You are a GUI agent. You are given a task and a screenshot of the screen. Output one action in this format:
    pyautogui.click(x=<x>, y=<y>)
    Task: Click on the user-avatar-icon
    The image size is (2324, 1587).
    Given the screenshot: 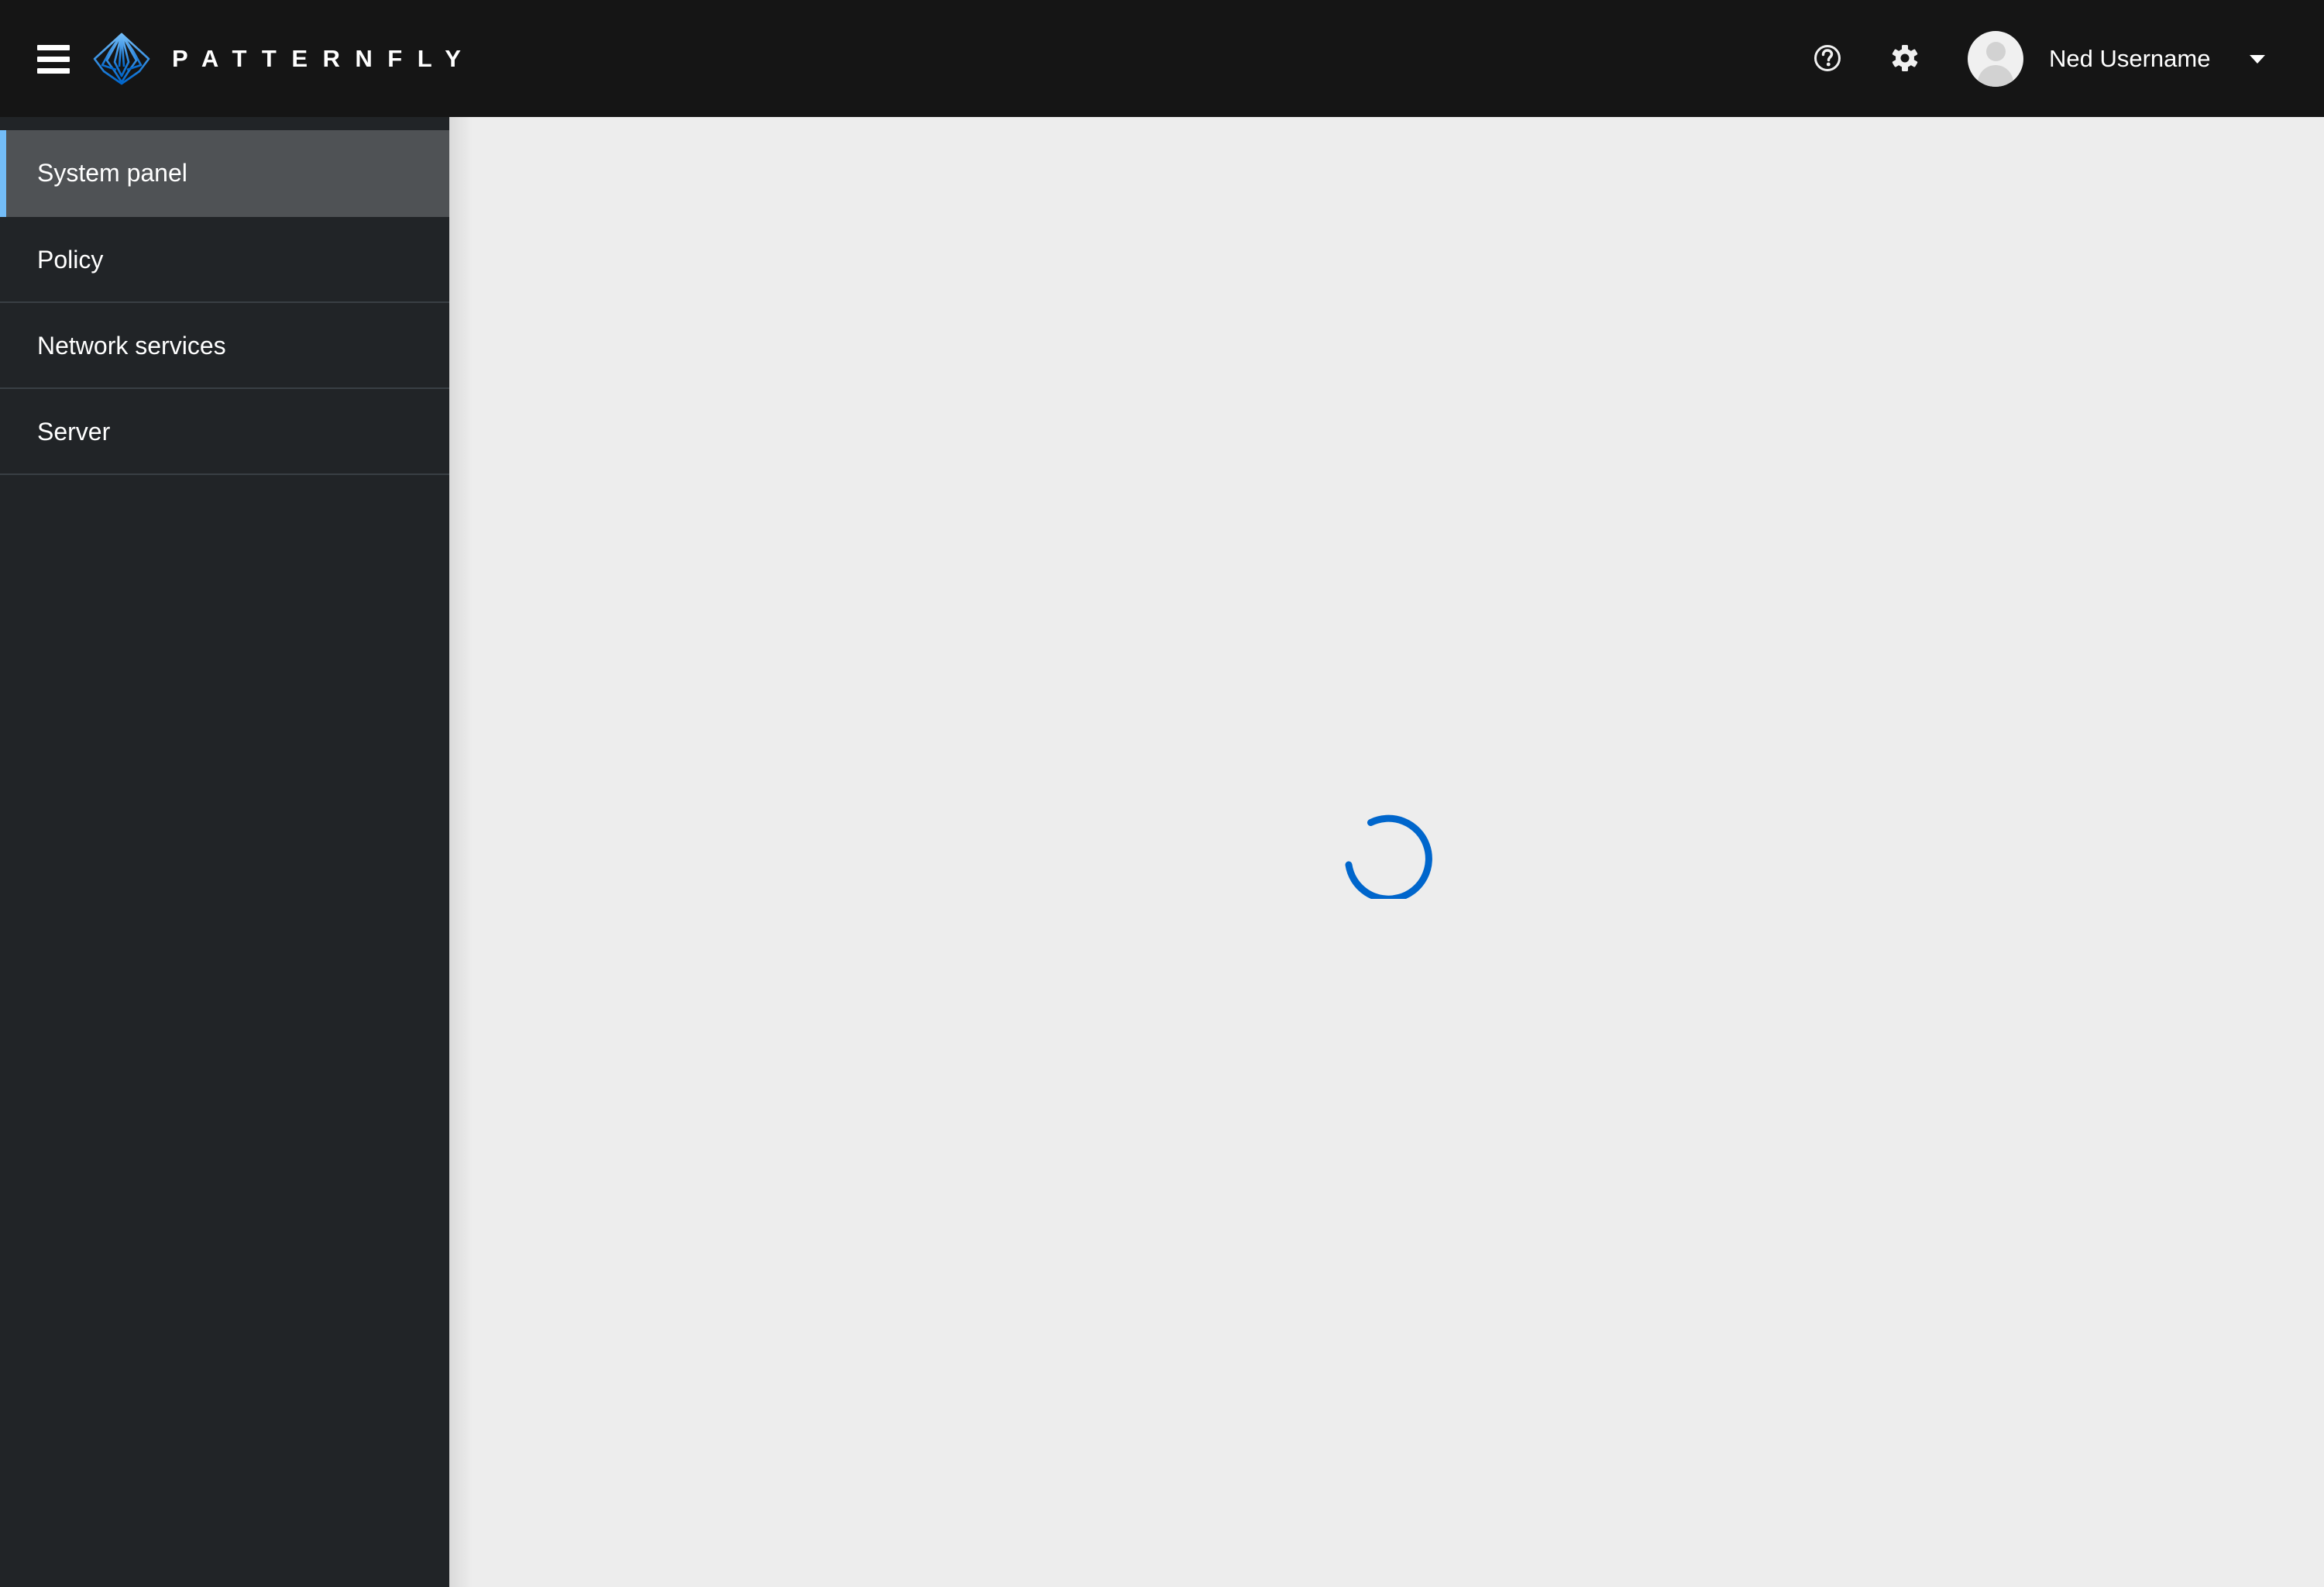 What is the action you would take?
    pyautogui.click(x=1995, y=59)
    